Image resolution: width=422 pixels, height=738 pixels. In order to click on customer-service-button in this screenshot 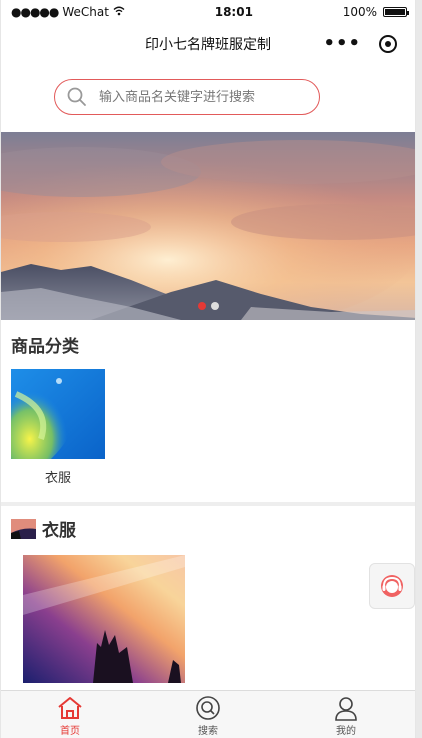, I will do `click(392, 586)`.